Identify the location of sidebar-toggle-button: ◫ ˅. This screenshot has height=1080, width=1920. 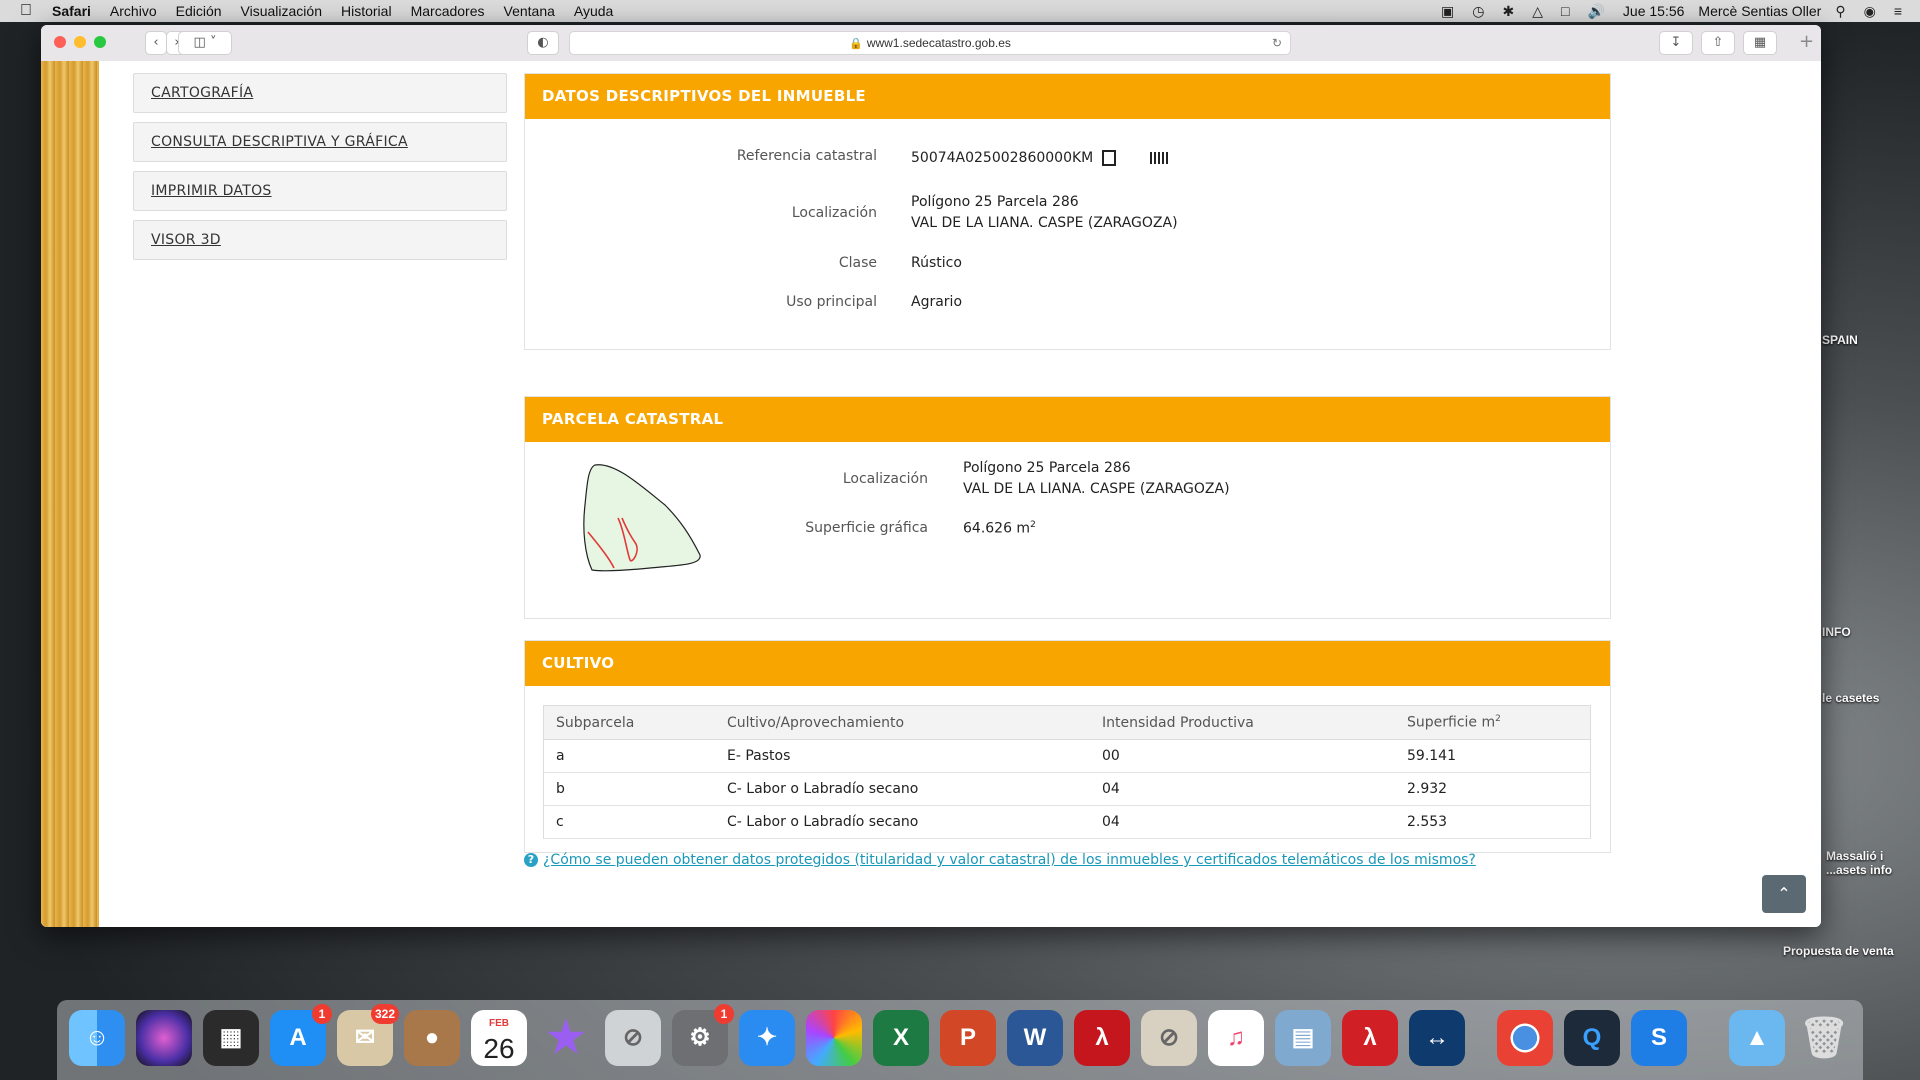
(205, 43).